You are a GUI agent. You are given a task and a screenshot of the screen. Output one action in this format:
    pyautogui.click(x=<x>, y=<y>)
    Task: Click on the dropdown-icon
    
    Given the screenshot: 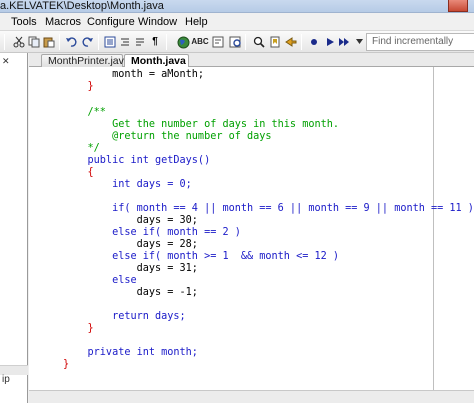 What is the action you would take?
    pyautogui.click(x=359, y=42)
    